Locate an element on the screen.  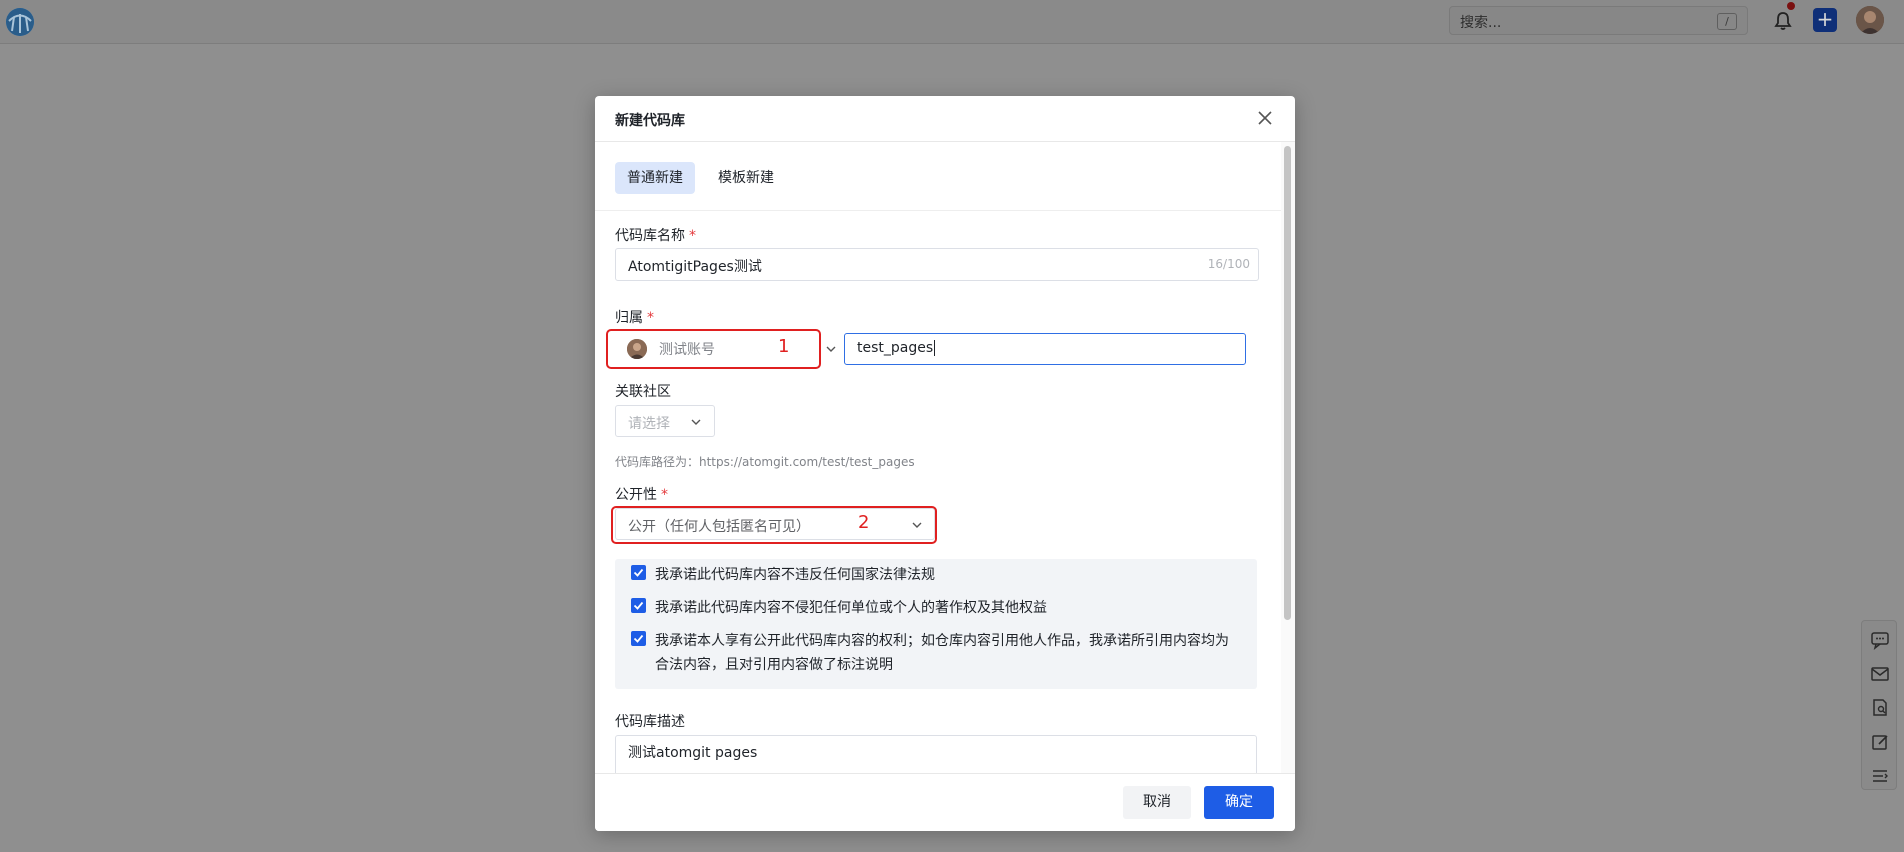
scrollbar-thumb is located at coordinates (1287, 383).